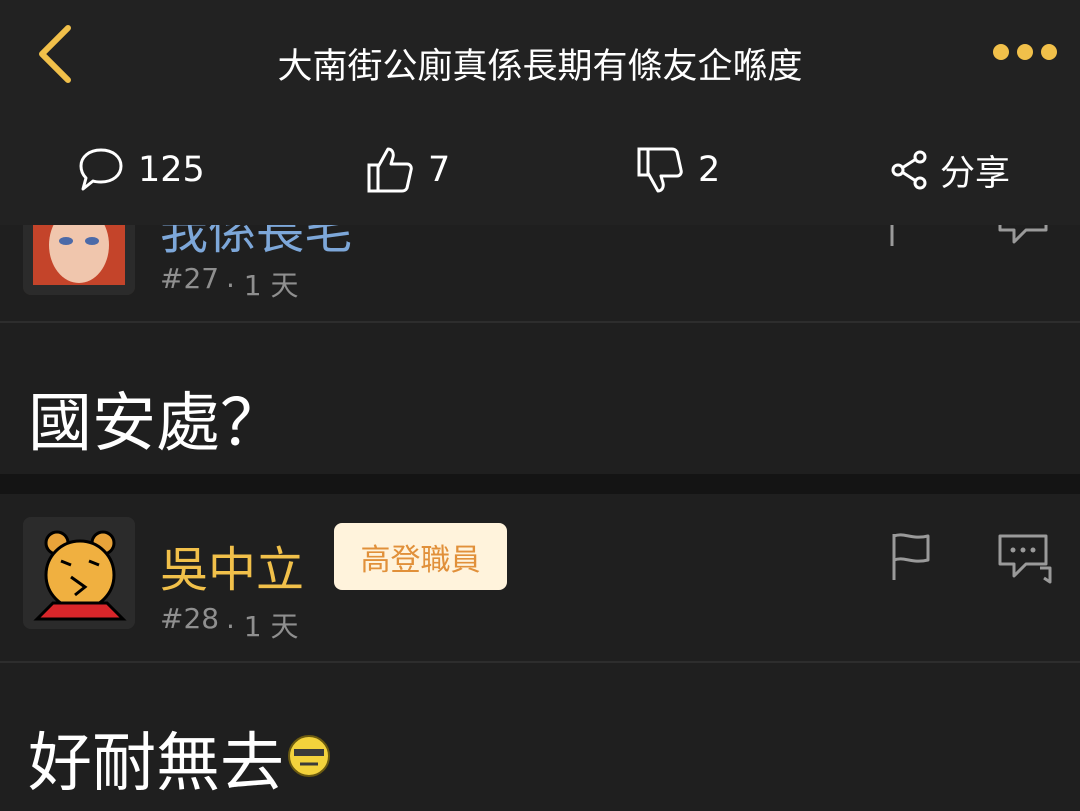 The width and height of the screenshot is (1080, 811). Describe the element at coordinates (390, 170) in the screenshot. I see `thumbs-up-icon` at that location.